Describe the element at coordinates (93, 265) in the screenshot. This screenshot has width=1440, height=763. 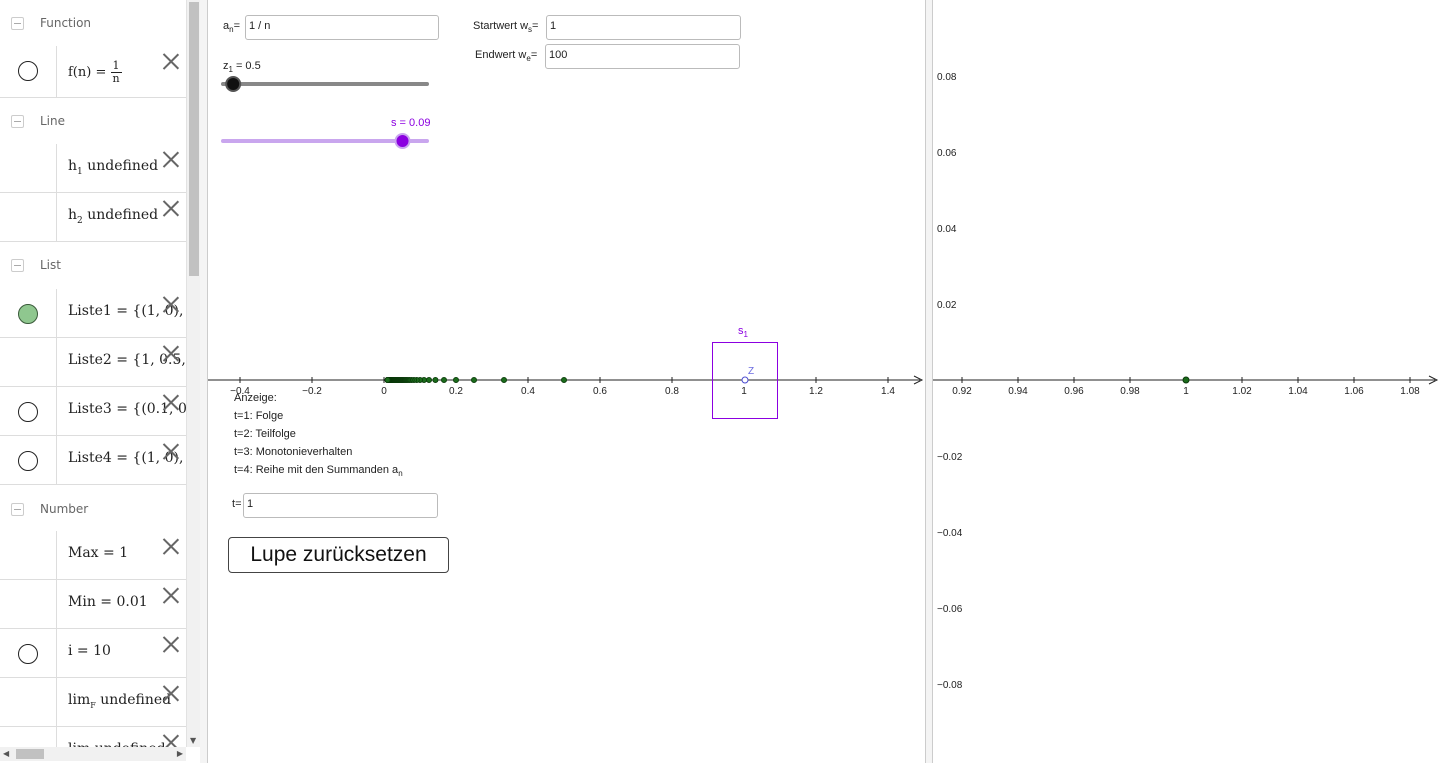
I see `category-list: List` at that location.